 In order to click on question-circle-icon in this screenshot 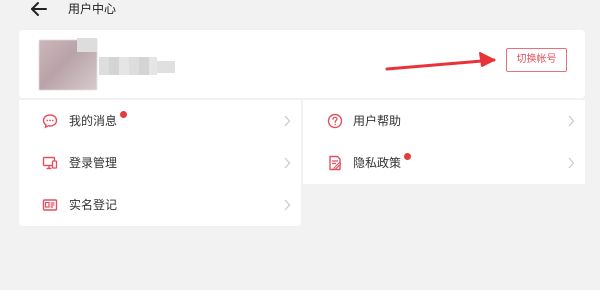, I will do `click(335, 121)`.